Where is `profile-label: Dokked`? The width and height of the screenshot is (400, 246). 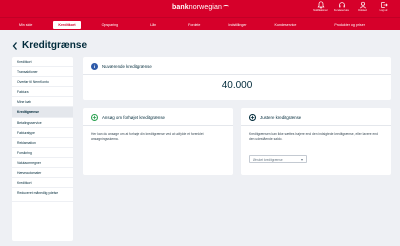
profile-label: Dokked is located at coordinates (362, 10).